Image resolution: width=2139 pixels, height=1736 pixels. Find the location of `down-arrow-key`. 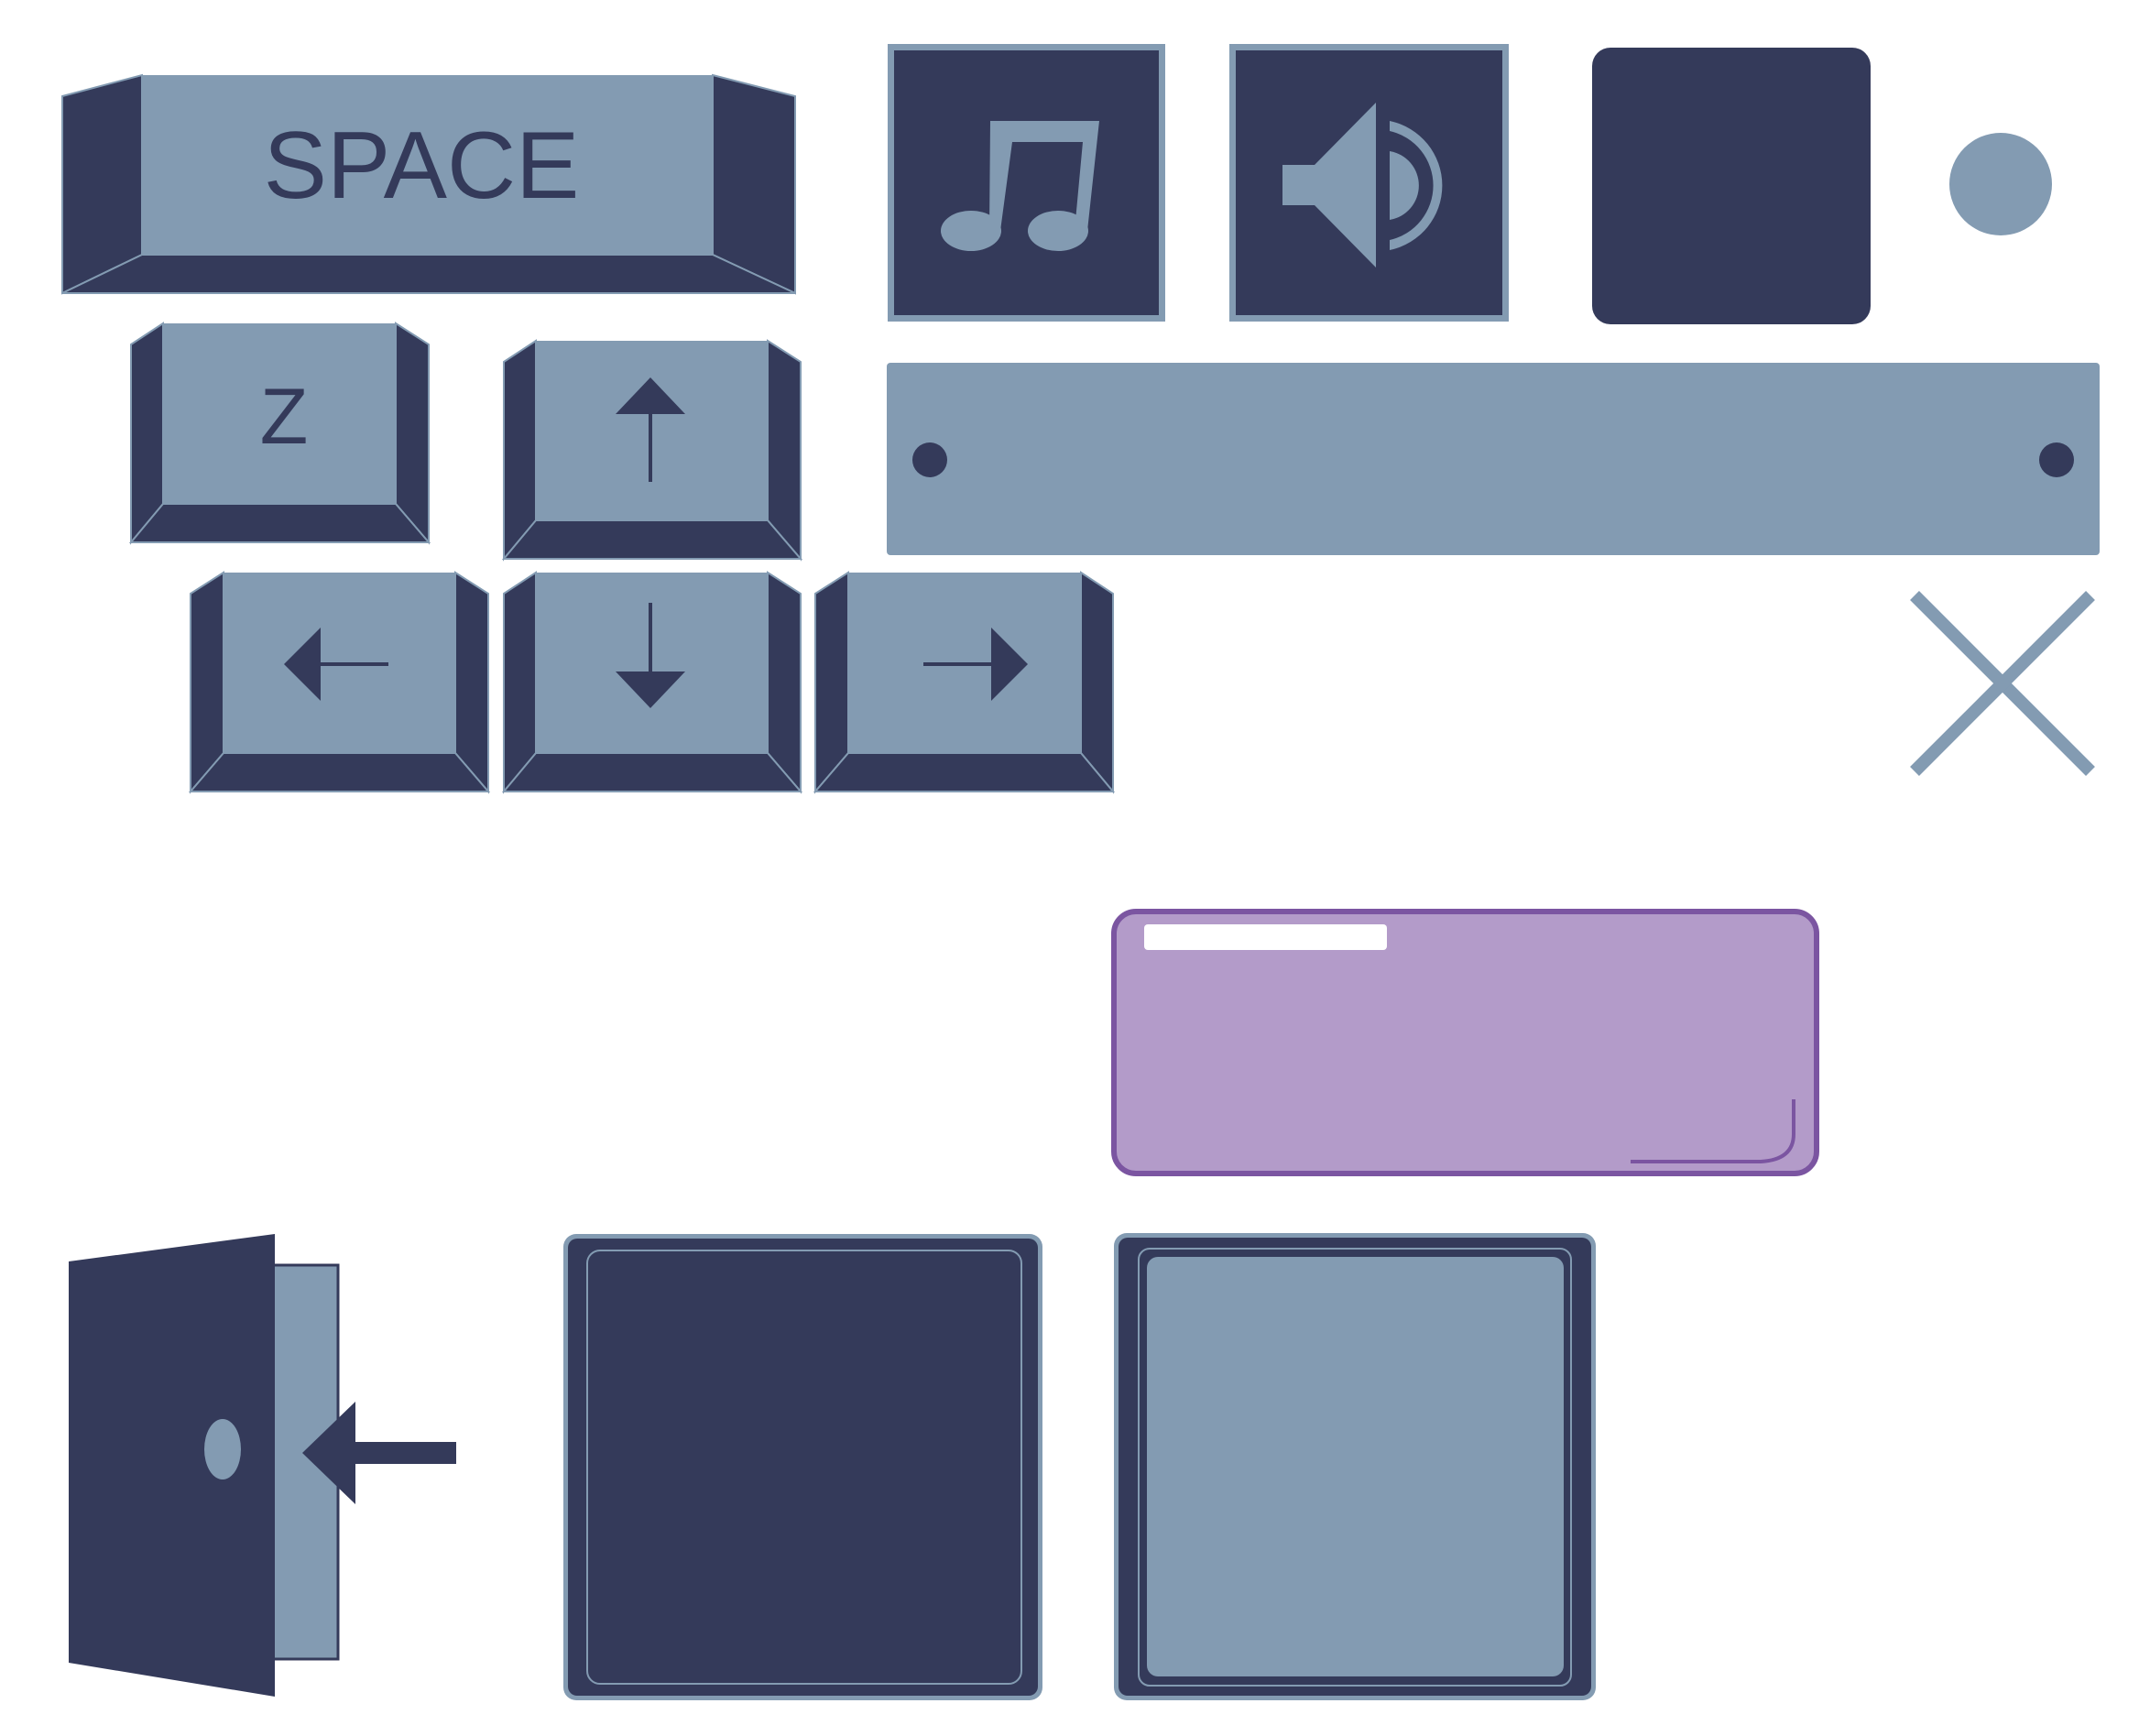

down-arrow-key is located at coordinates (652, 682).